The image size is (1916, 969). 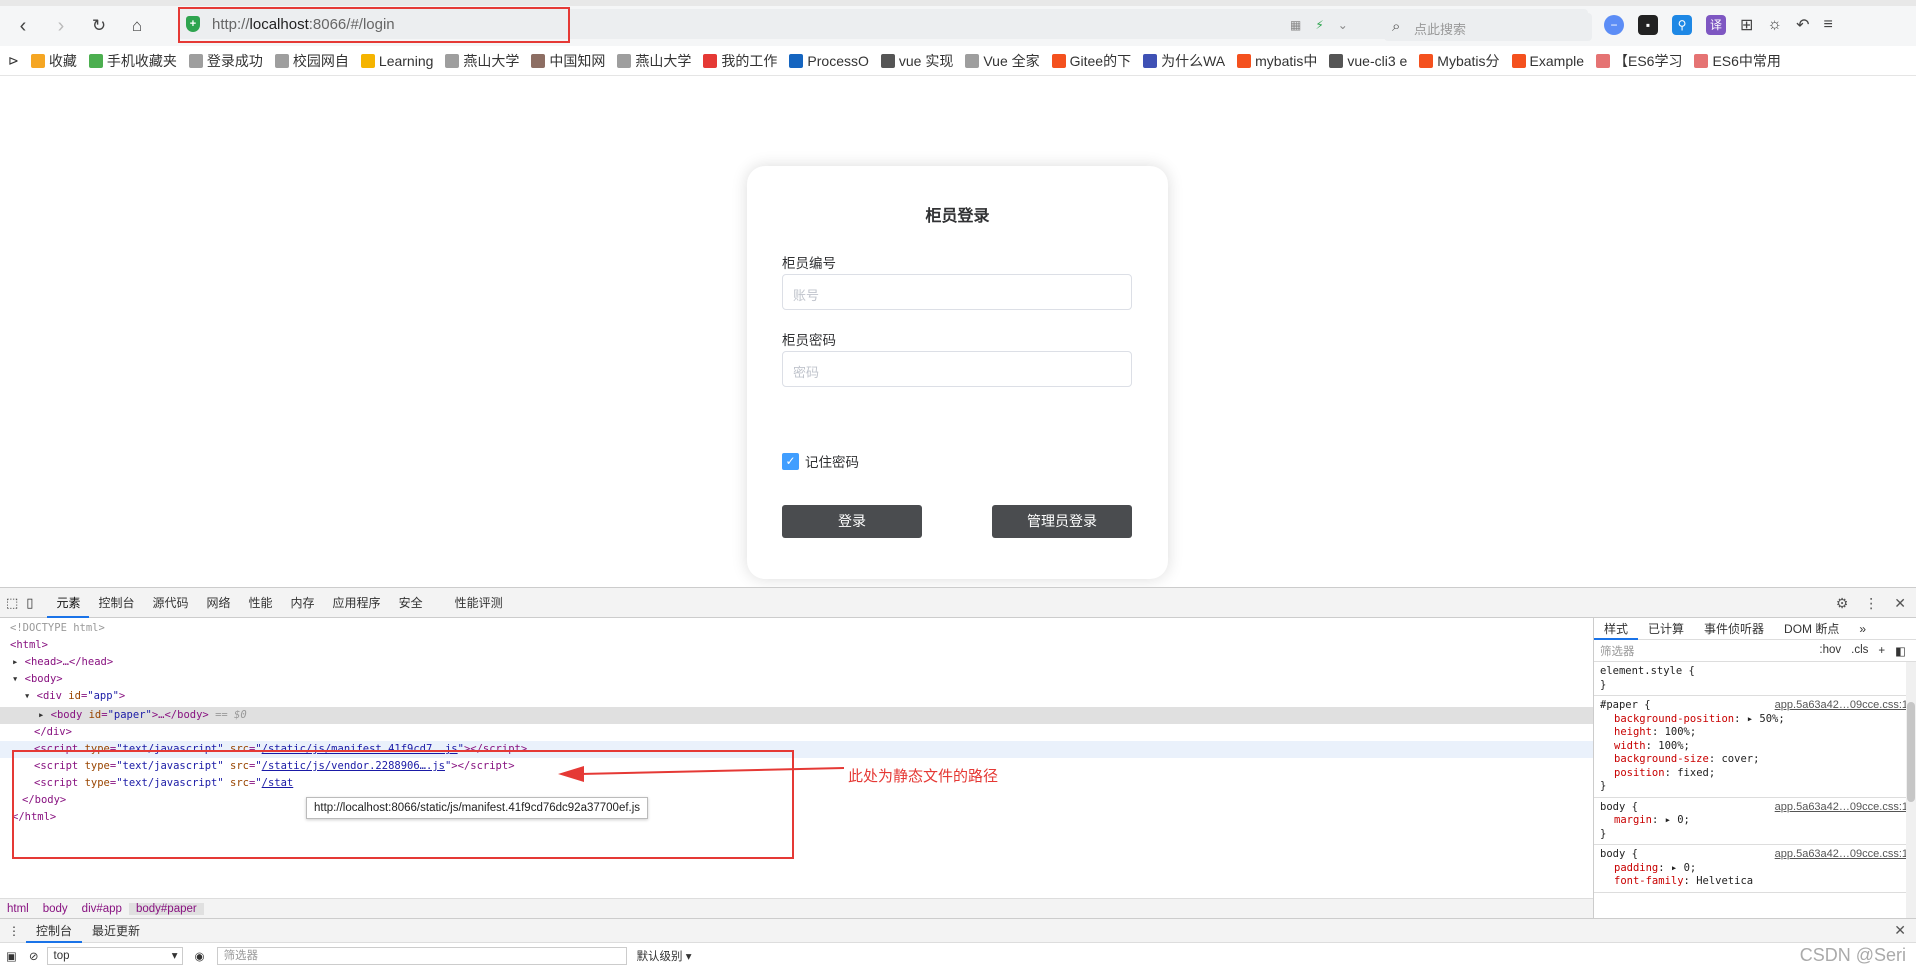 What do you see at coordinates (1666, 629) in the screenshot?
I see `styles-tab: 已计算` at bounding box center [1666, 629].